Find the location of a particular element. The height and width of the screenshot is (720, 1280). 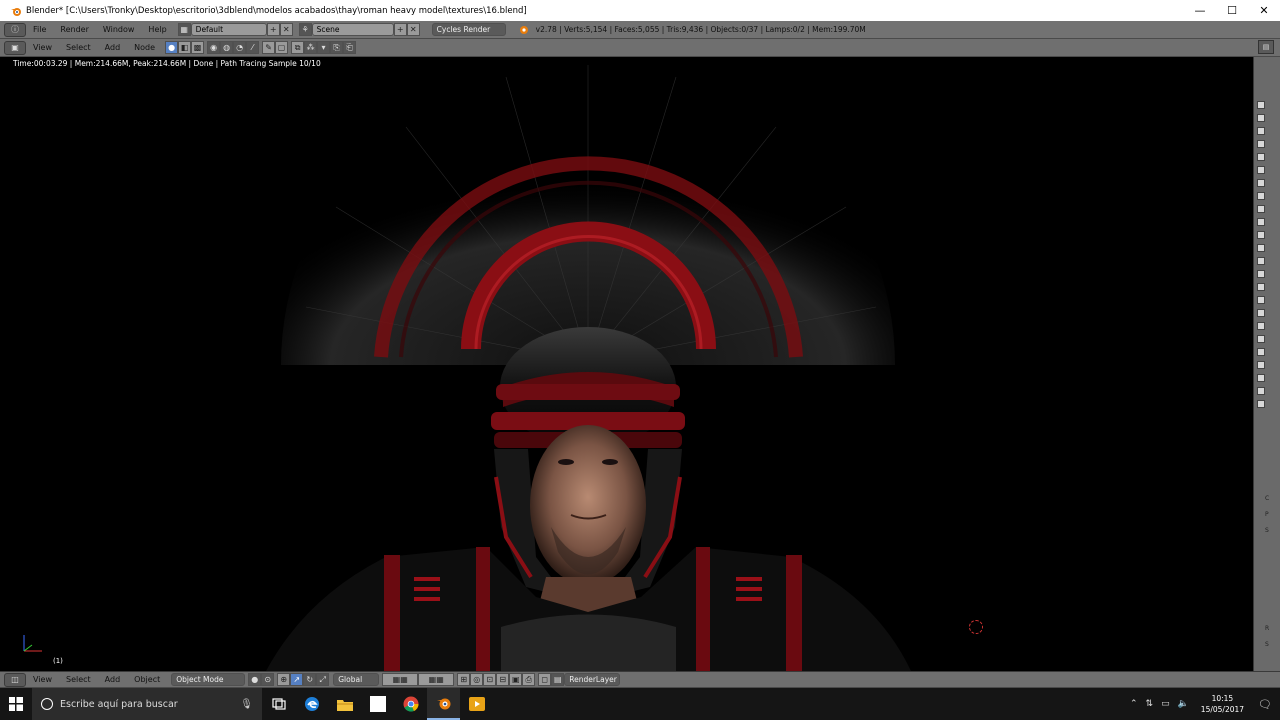

translate-manipulator-icon: ↗ is located at coordinates (297, 679).